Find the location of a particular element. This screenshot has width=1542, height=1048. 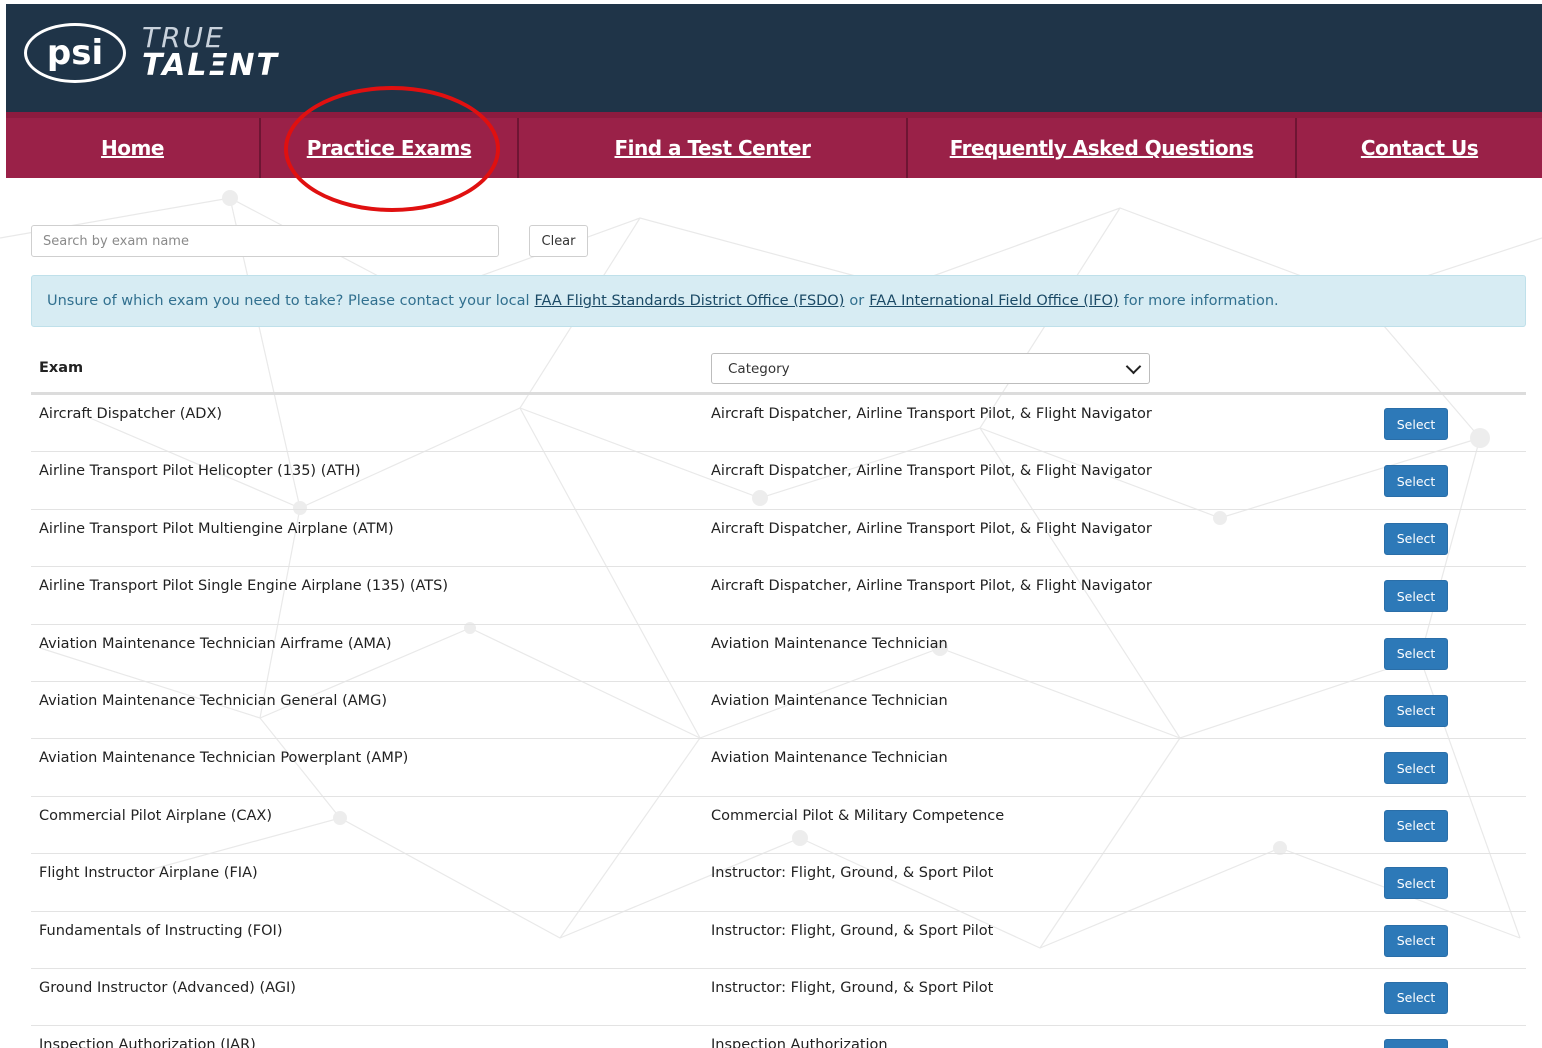

exam-name: Ground Instructor (Advanced) (AGI) is located at coordinates (167, 987).